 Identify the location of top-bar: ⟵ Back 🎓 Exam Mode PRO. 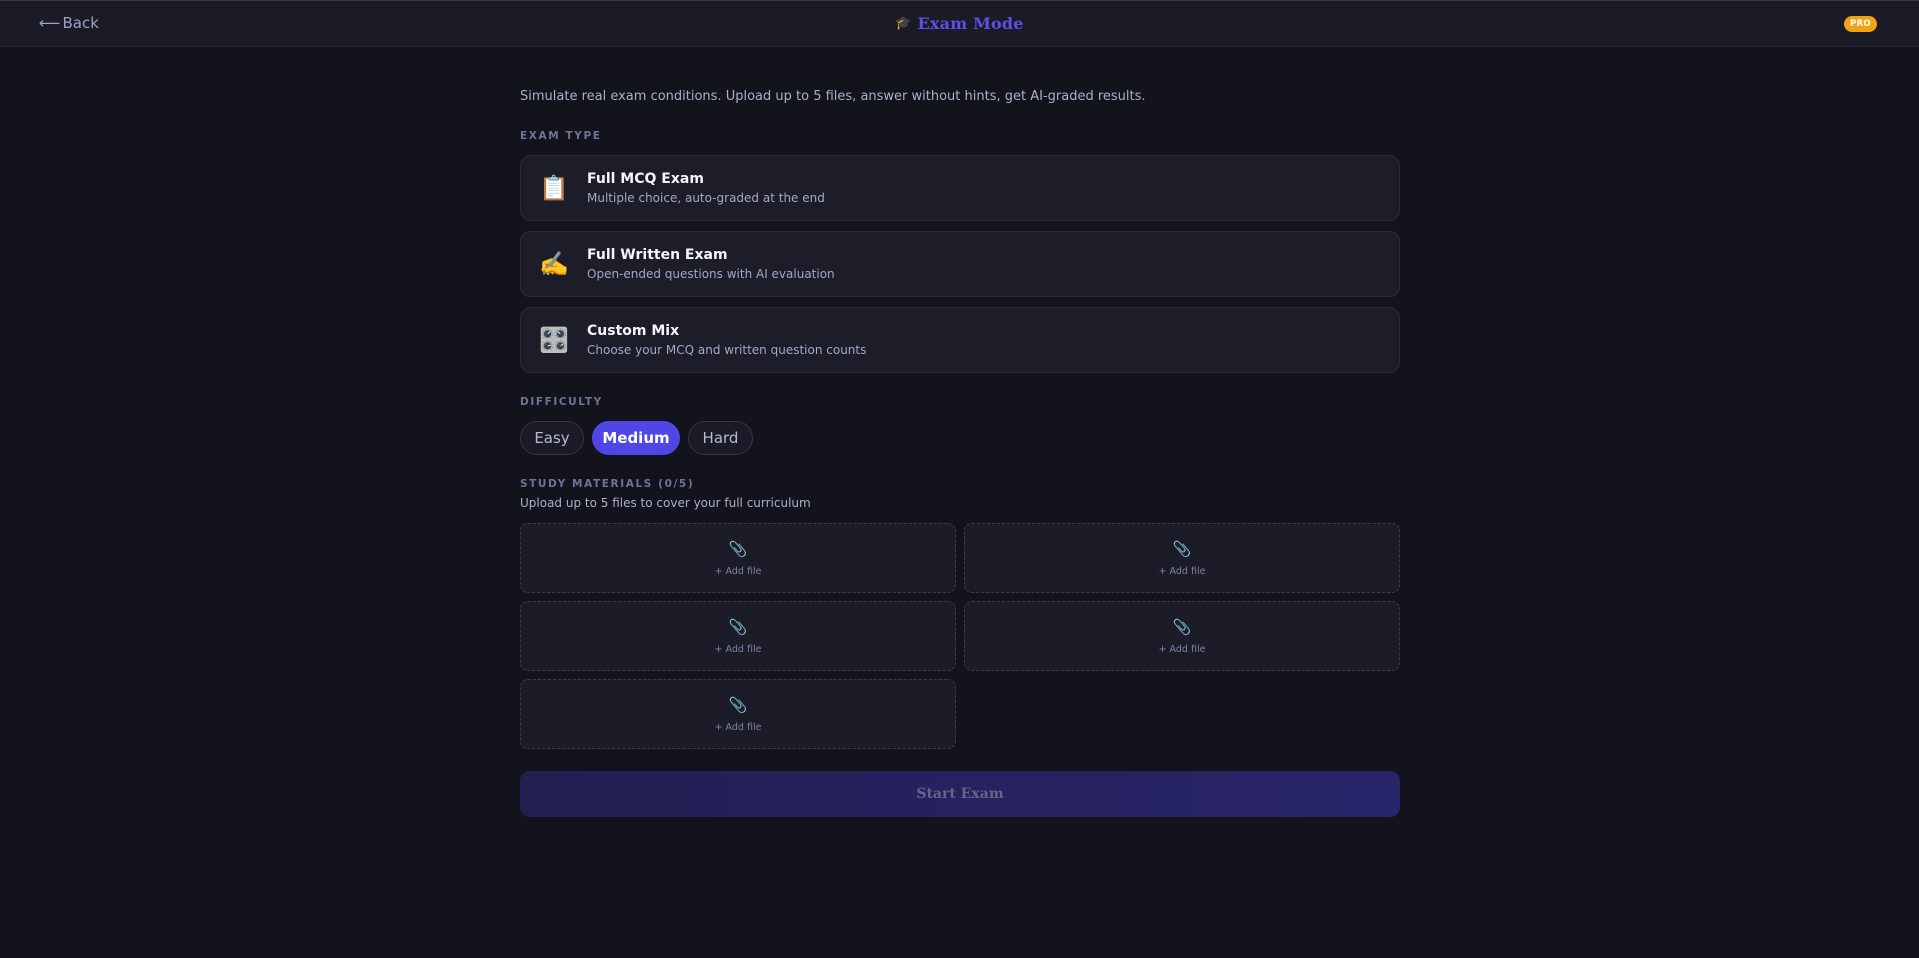
(959, 23).